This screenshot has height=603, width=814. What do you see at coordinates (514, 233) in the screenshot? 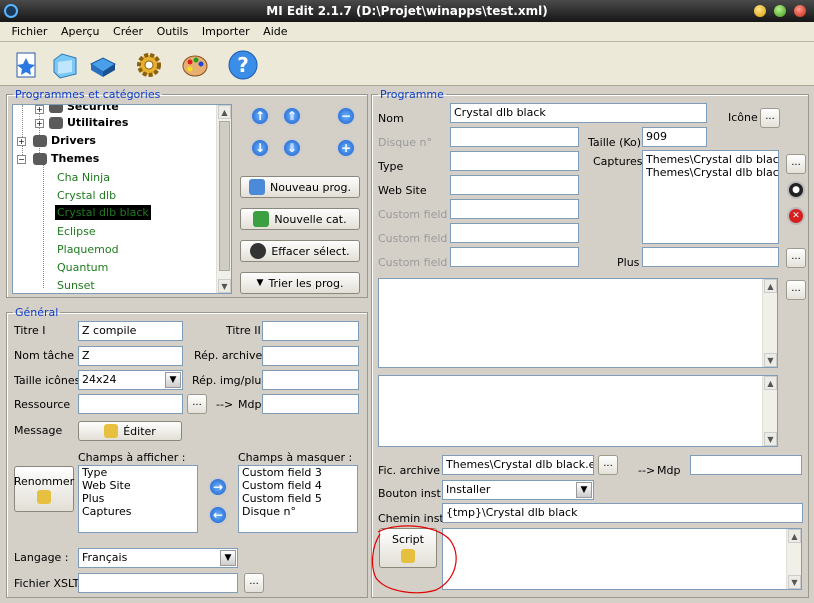
I see `custom4-input` at bounding box center [514, 233].